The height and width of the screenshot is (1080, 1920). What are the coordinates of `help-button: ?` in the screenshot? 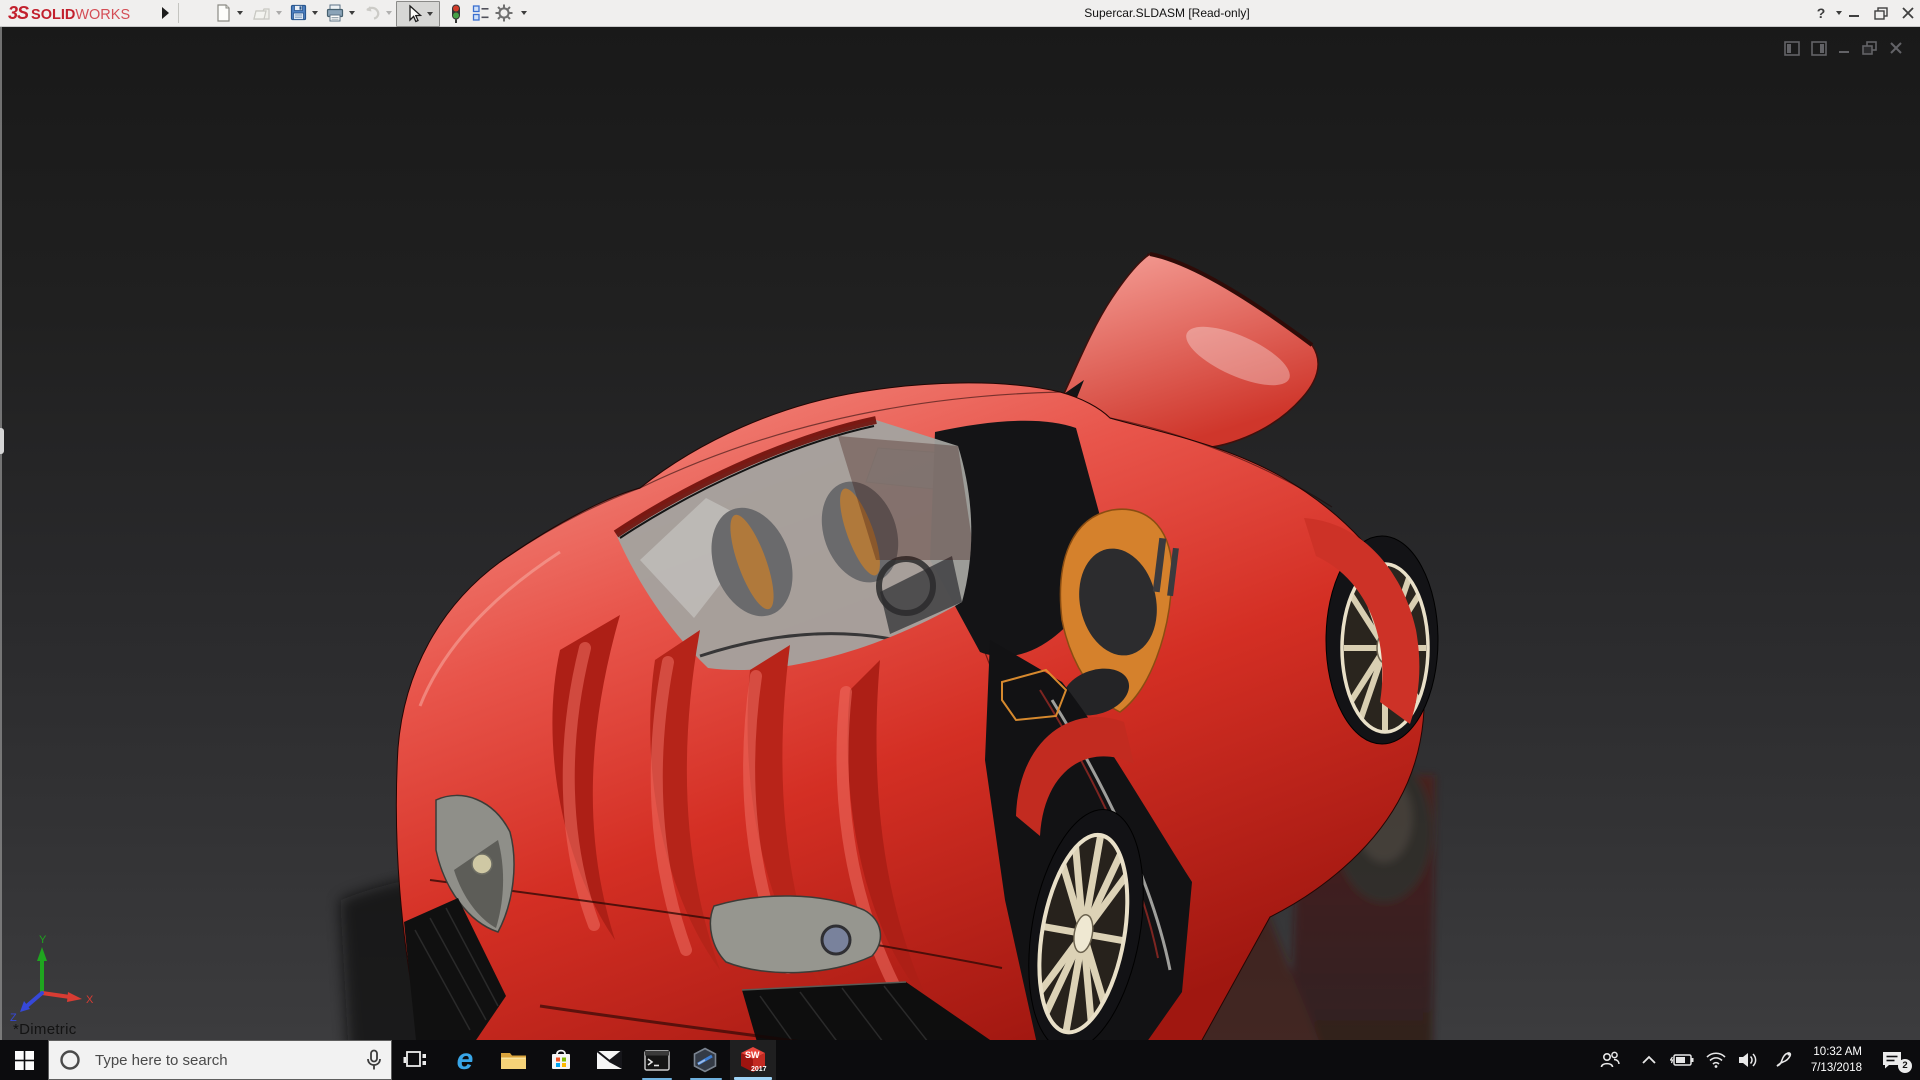 It's located at (1821, 13).